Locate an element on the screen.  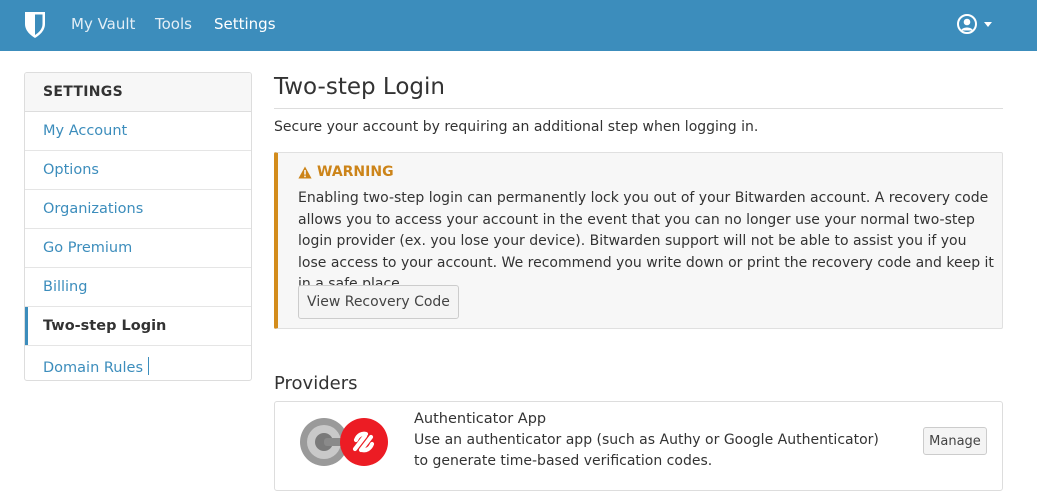
chevron-down-icon is located at coordinates (988, 24).